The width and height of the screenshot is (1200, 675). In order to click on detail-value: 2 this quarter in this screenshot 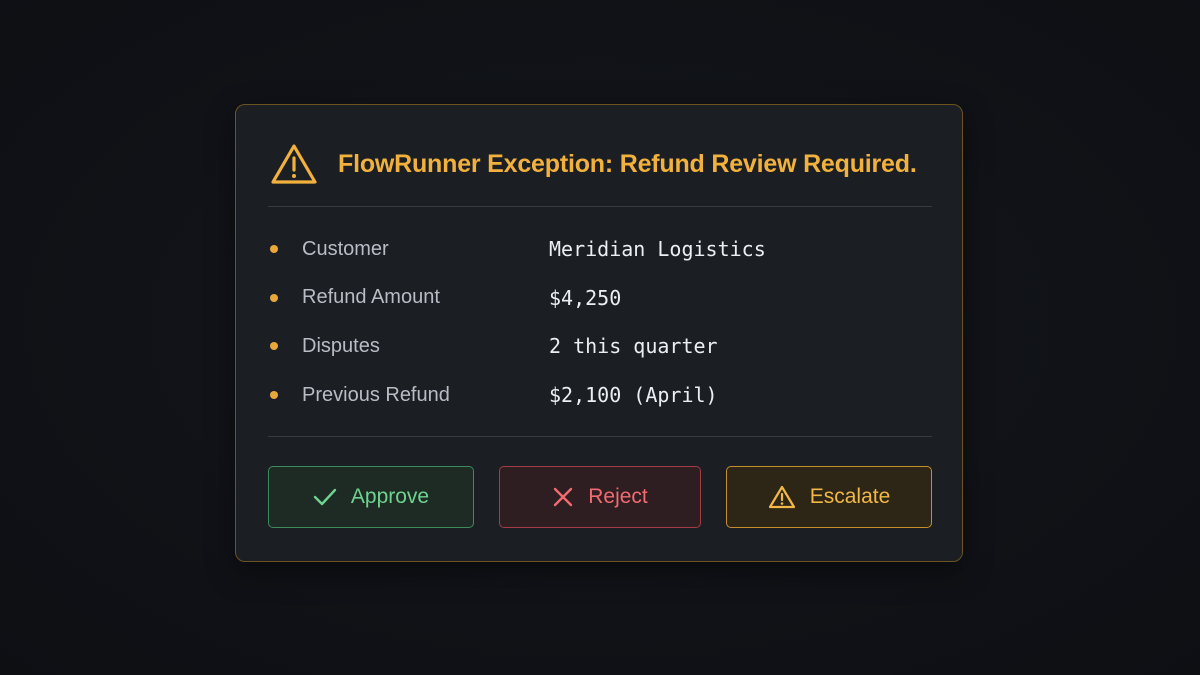, I will do `click(633, 346)`.